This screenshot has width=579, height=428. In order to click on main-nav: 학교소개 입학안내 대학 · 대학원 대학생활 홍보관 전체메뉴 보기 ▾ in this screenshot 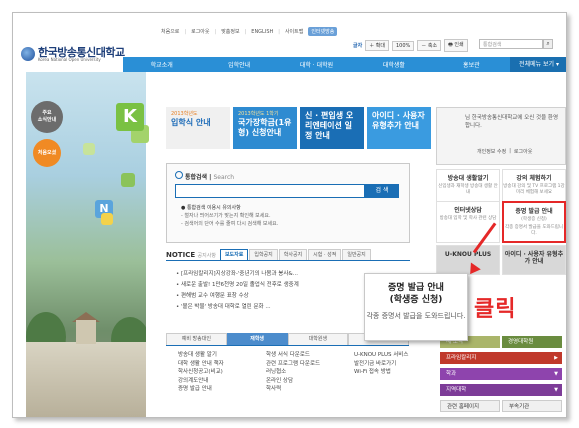, I will do `click(344, 64)`.